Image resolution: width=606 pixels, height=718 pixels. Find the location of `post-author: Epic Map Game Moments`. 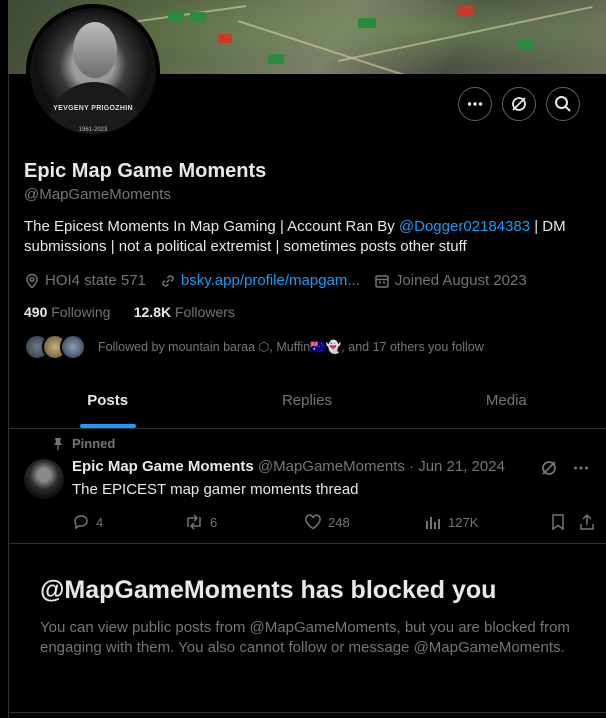

post-author: Epic Map Game Moments is located at coordinates (163, 466).